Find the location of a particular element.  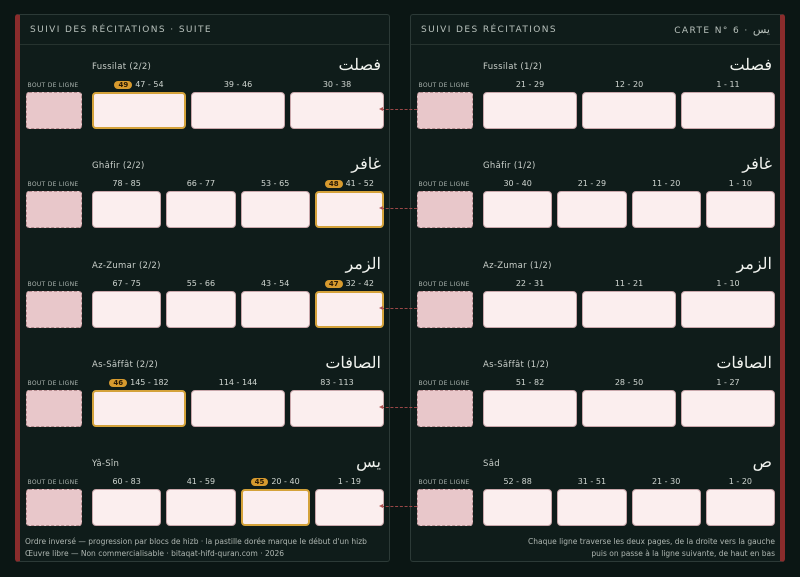

range-label: 1 - 11 is located at coordinates (728, 84).